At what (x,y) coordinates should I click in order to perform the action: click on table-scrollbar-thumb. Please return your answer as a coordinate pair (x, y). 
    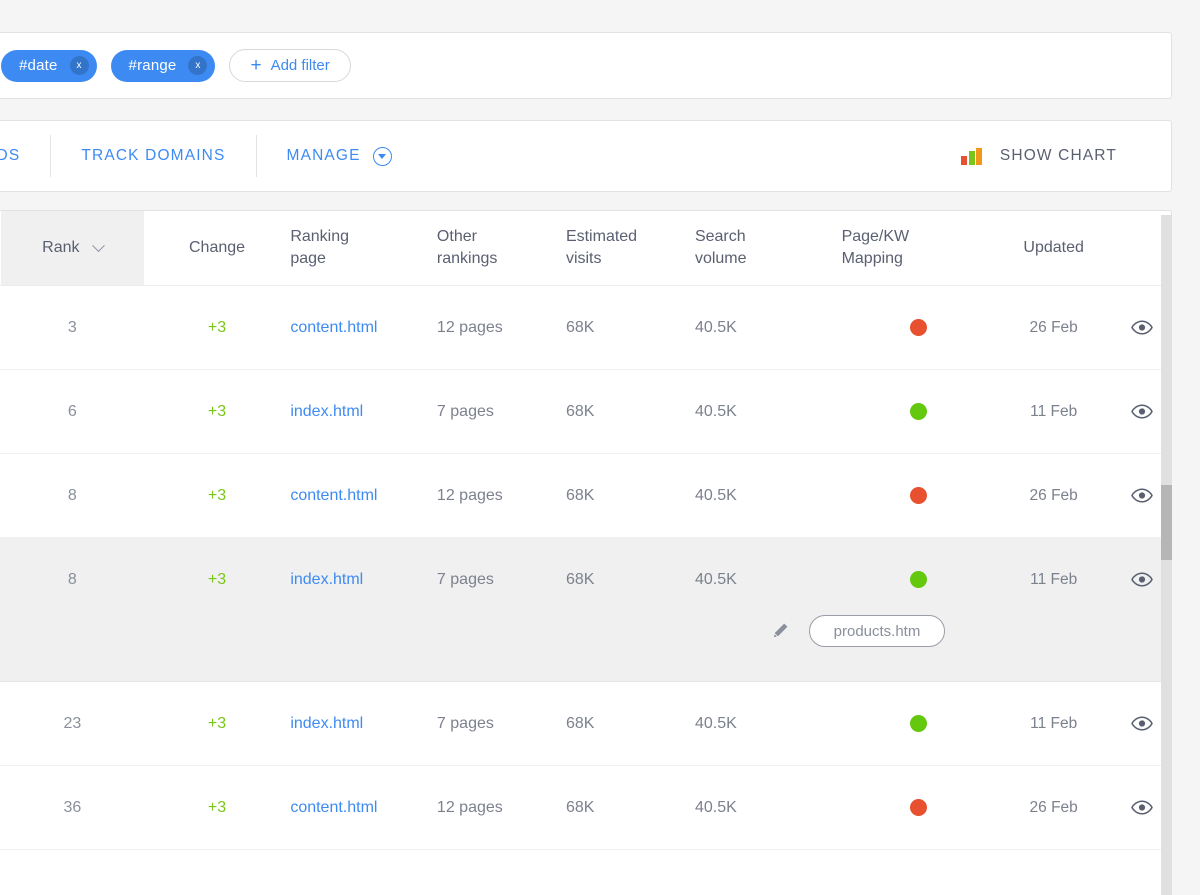
    Looking at the image, I should click on (1166, 522).